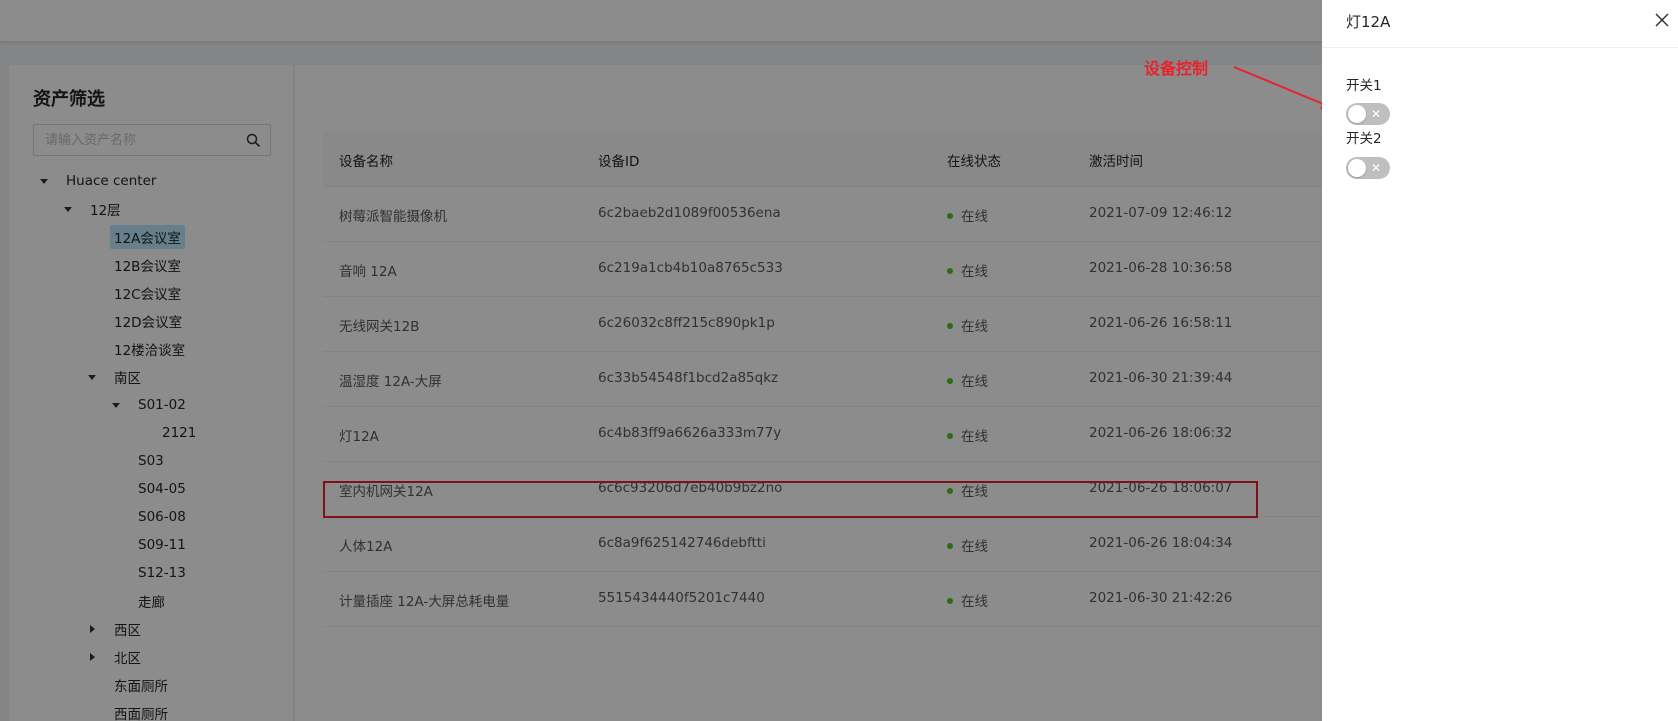 The image size is (1678, 721). Describe the element at coordinates (162, 573) in the screenshot. I see `tree-node-label: S12-13` at that location.